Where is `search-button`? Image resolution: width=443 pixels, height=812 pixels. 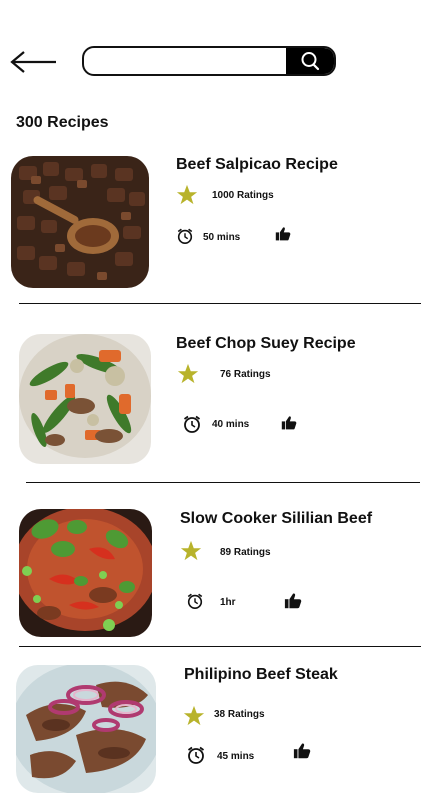 search-button is located at coordinates (310, 61).